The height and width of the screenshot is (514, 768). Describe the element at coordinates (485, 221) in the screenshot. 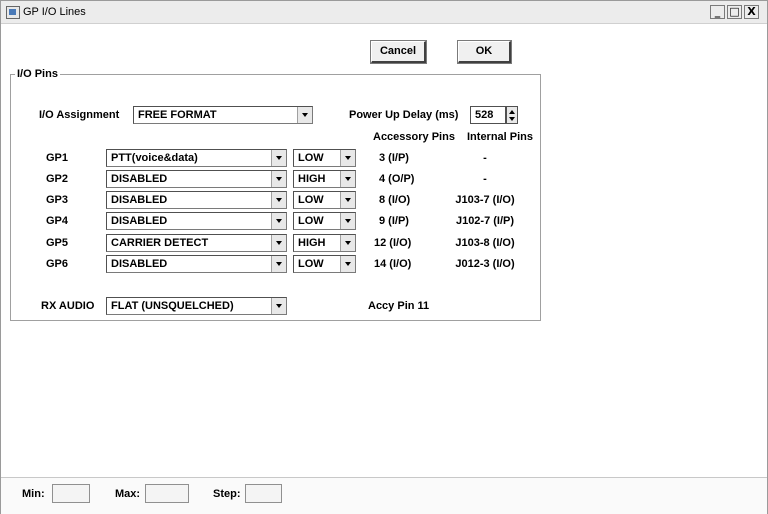

I see `internal-pin: J102-7 (I/P)` at that location.